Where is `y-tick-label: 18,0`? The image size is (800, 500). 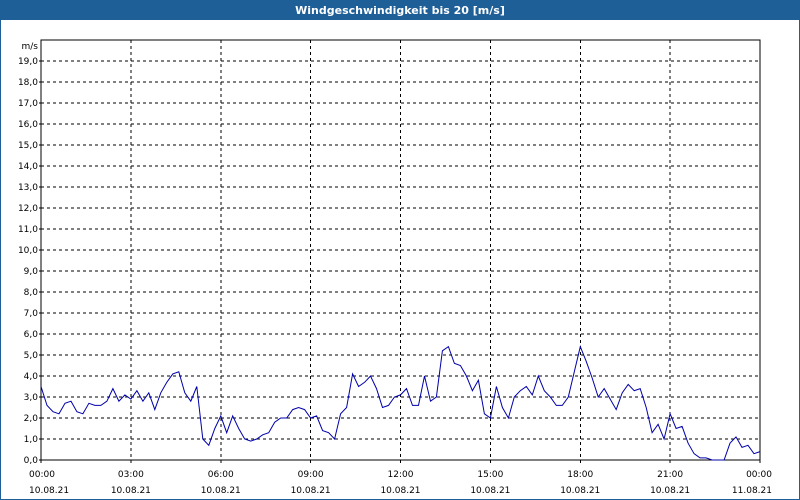 y-tick-label: 18,0 is located at coordinates (28, 83).